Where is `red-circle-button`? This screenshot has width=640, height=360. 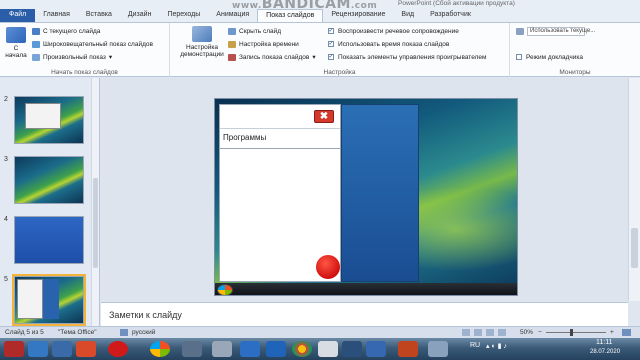 red-circle-button is located at coordinates (328, 267).